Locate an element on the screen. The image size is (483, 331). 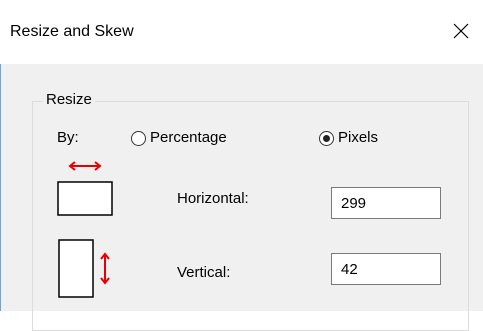
vertical-resize-icon is located at coordinates (88, 270).